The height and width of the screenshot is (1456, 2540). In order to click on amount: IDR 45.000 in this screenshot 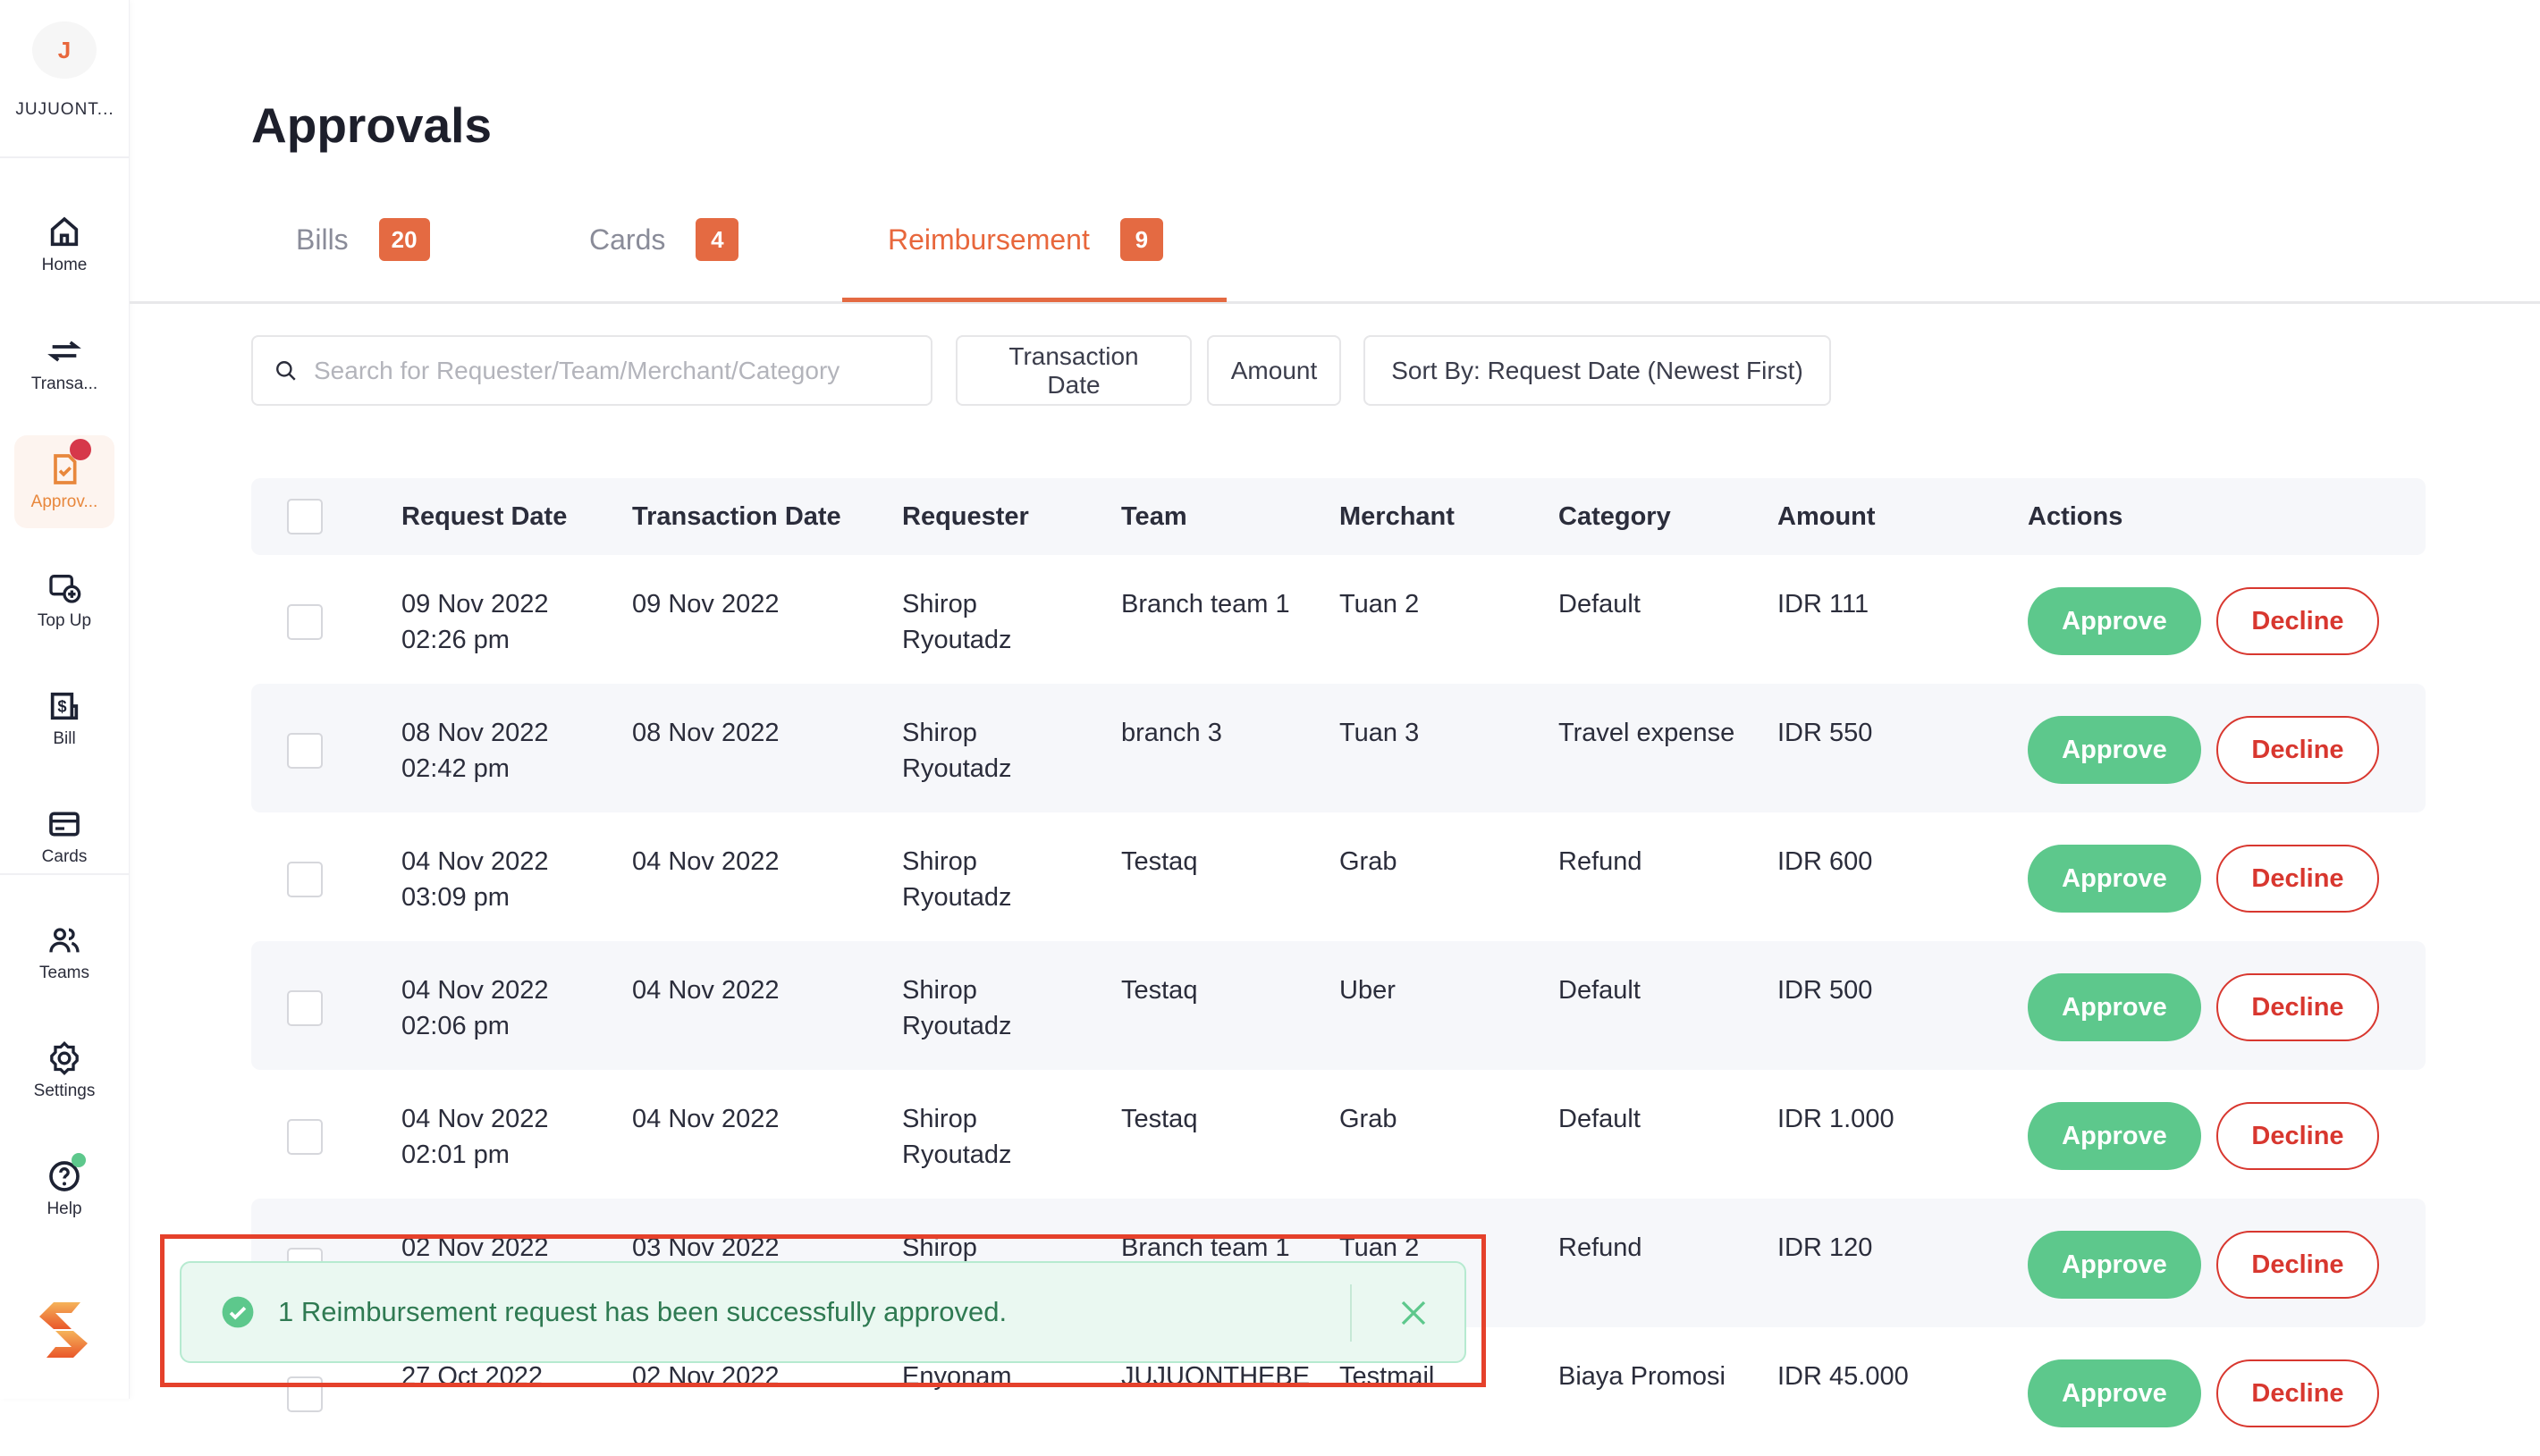, I will do `click(1843, 1377)`.